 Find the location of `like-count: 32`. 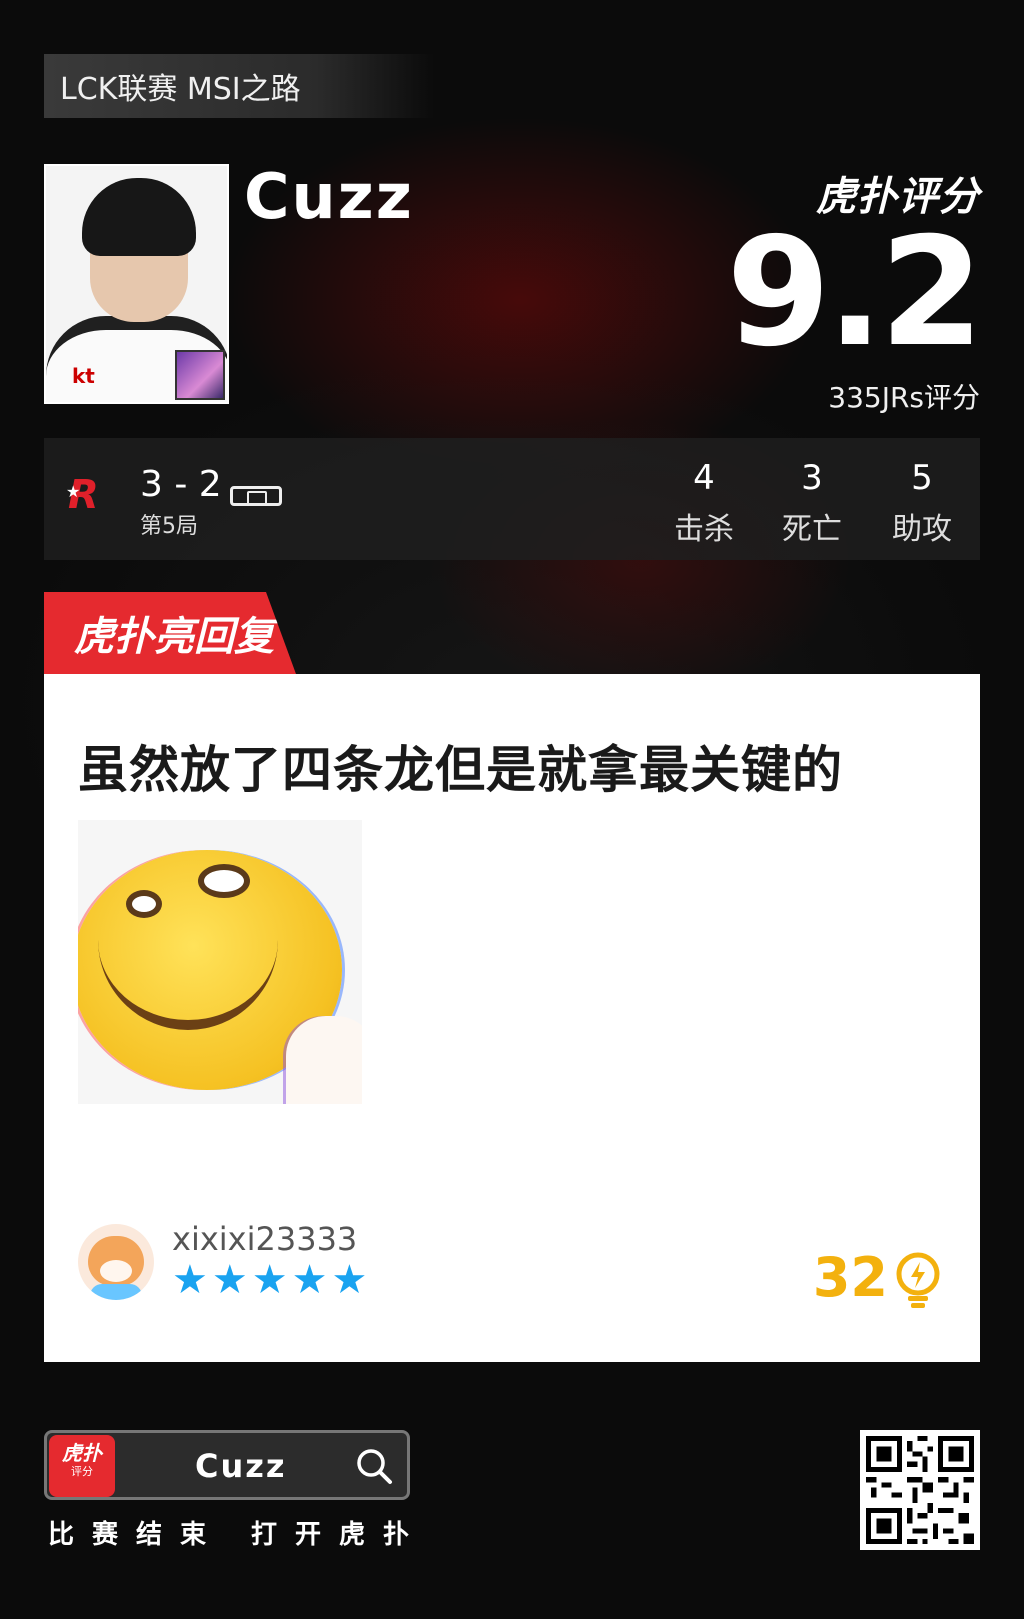

like-count: 32 is located at coordinates (850, 1277).